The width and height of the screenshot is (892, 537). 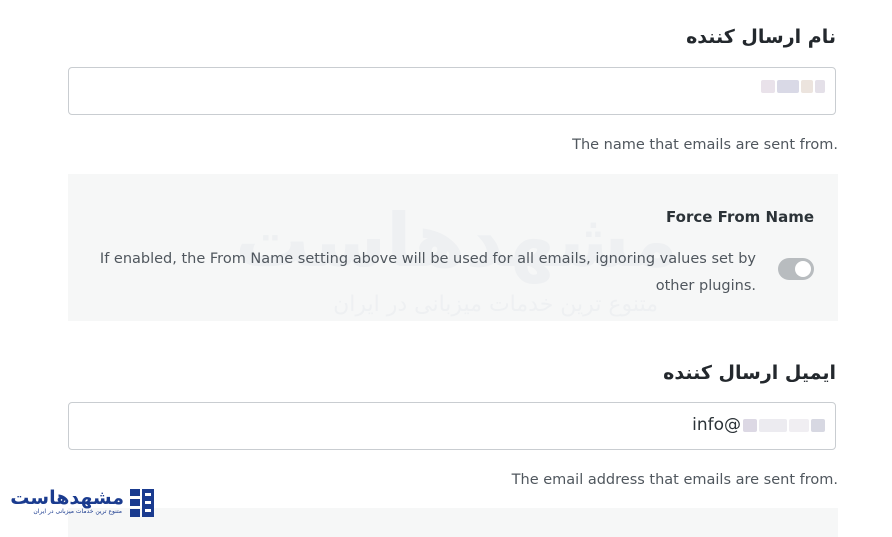 I want to click on from-email-value: info@, so click(x=758, y=425).